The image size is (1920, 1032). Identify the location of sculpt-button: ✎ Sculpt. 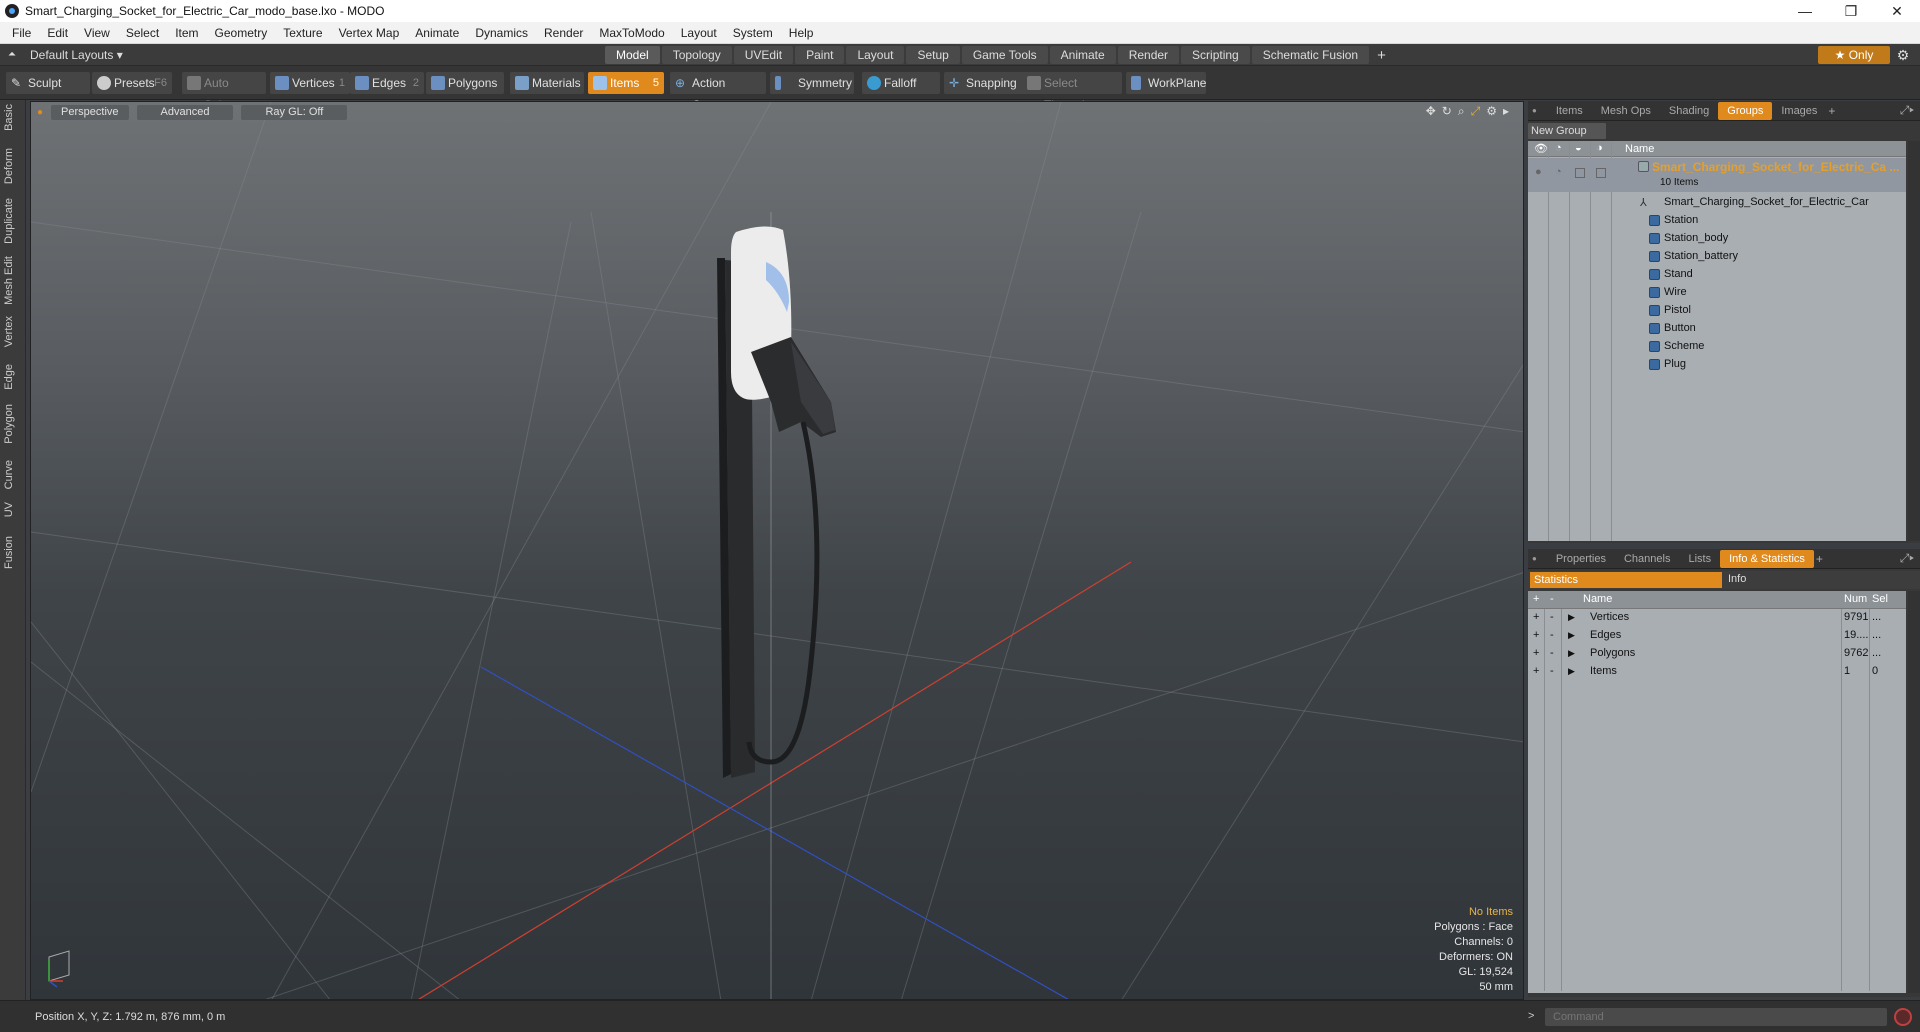
(48, 83).